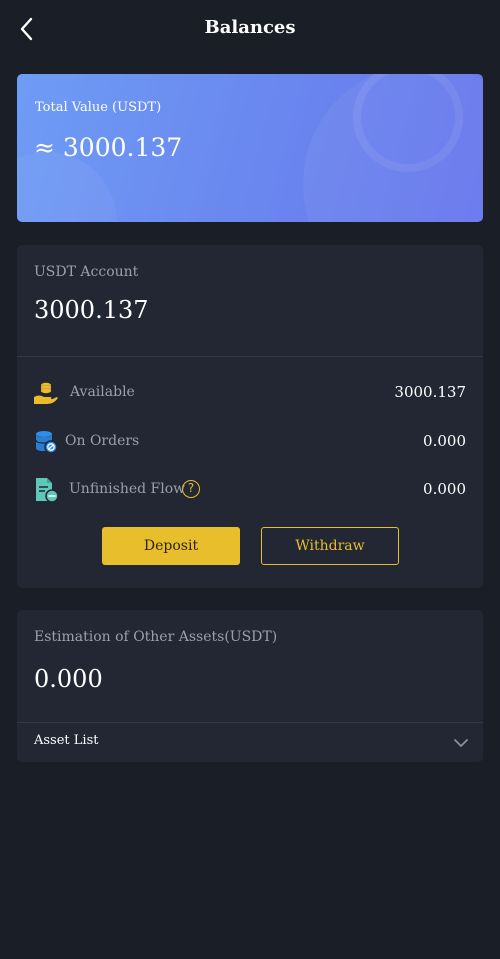  Describe the element at coordinates (461, 743) in the screenshot. I see `chevron-down-icon` at that location.